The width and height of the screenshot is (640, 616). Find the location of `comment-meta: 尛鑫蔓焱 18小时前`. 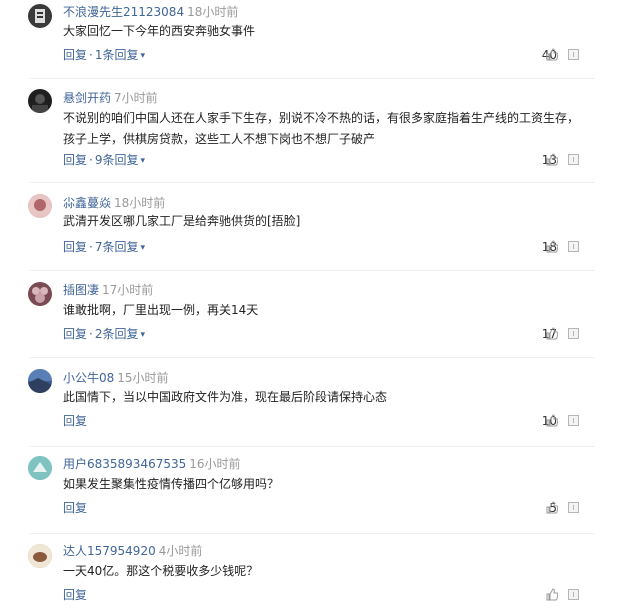

comment-meta: 尛鑫蔓焱 18小时前 is located at coordinates (114, 203).